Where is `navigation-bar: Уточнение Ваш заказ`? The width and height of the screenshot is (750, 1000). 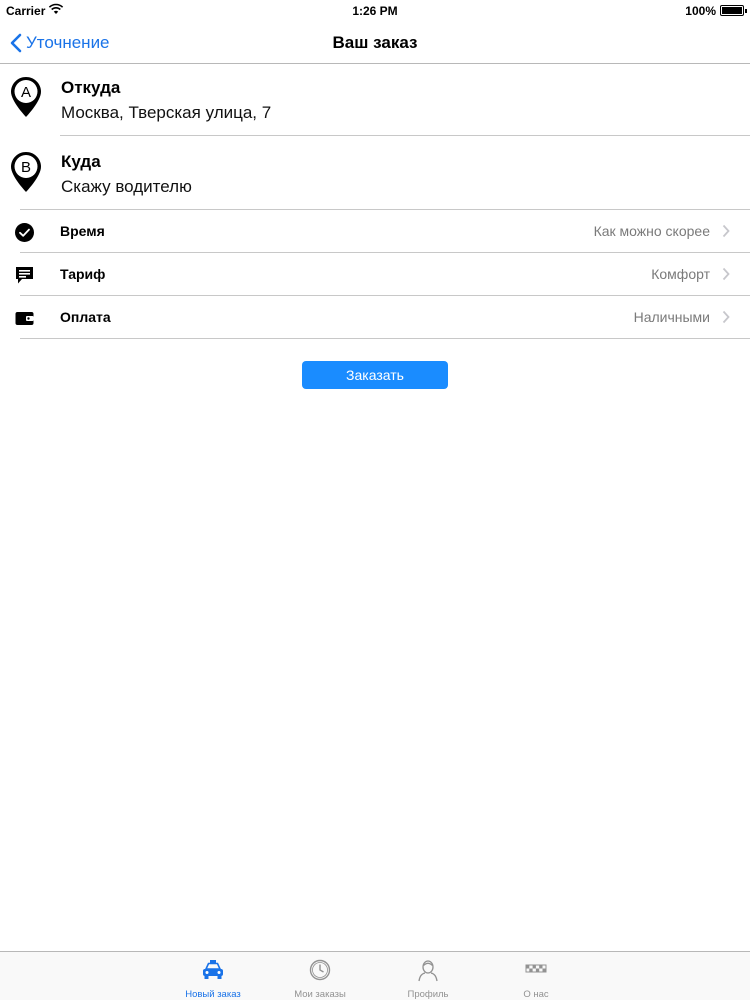
navigation-bar: Уточнение Ваш заказ is located at coordinates (375, 43).